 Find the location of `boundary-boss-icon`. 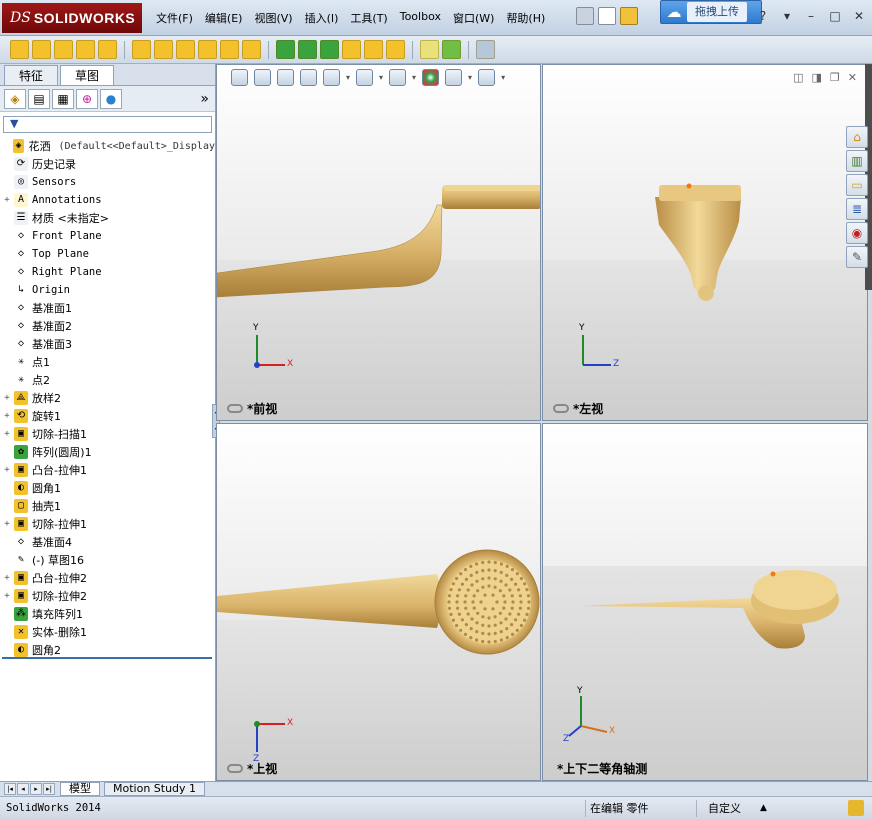

boundary-boss-icon is located at coordinates (107, 49).